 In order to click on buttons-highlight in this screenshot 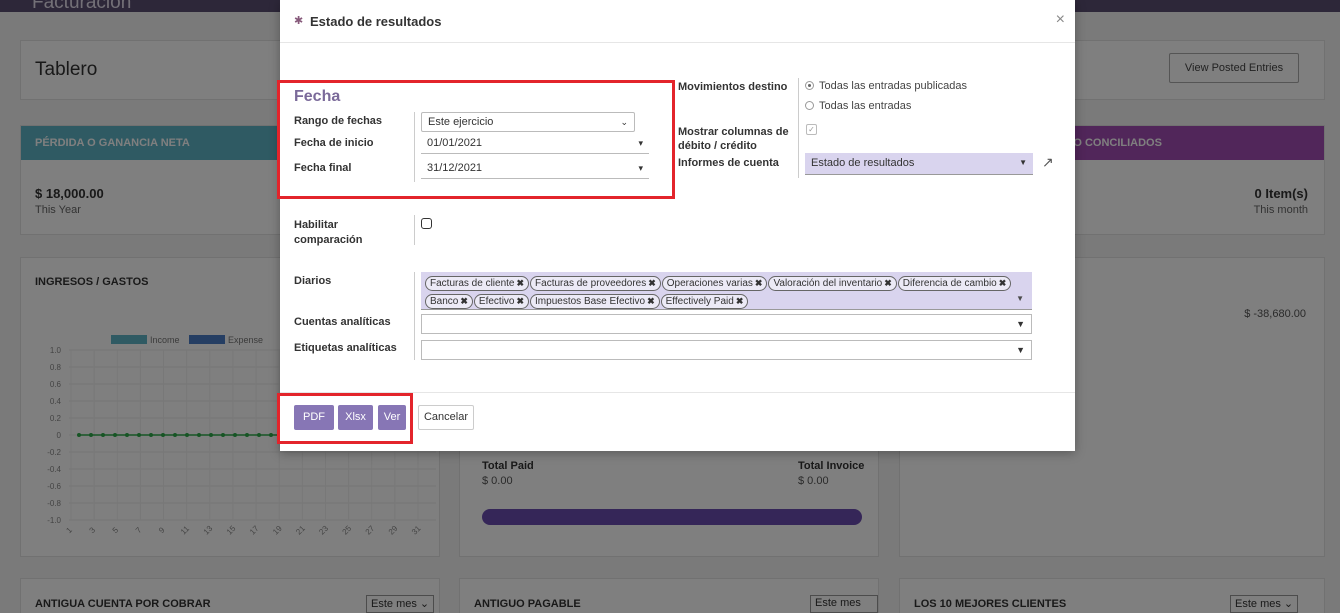, I will do `click(345, 418)`.